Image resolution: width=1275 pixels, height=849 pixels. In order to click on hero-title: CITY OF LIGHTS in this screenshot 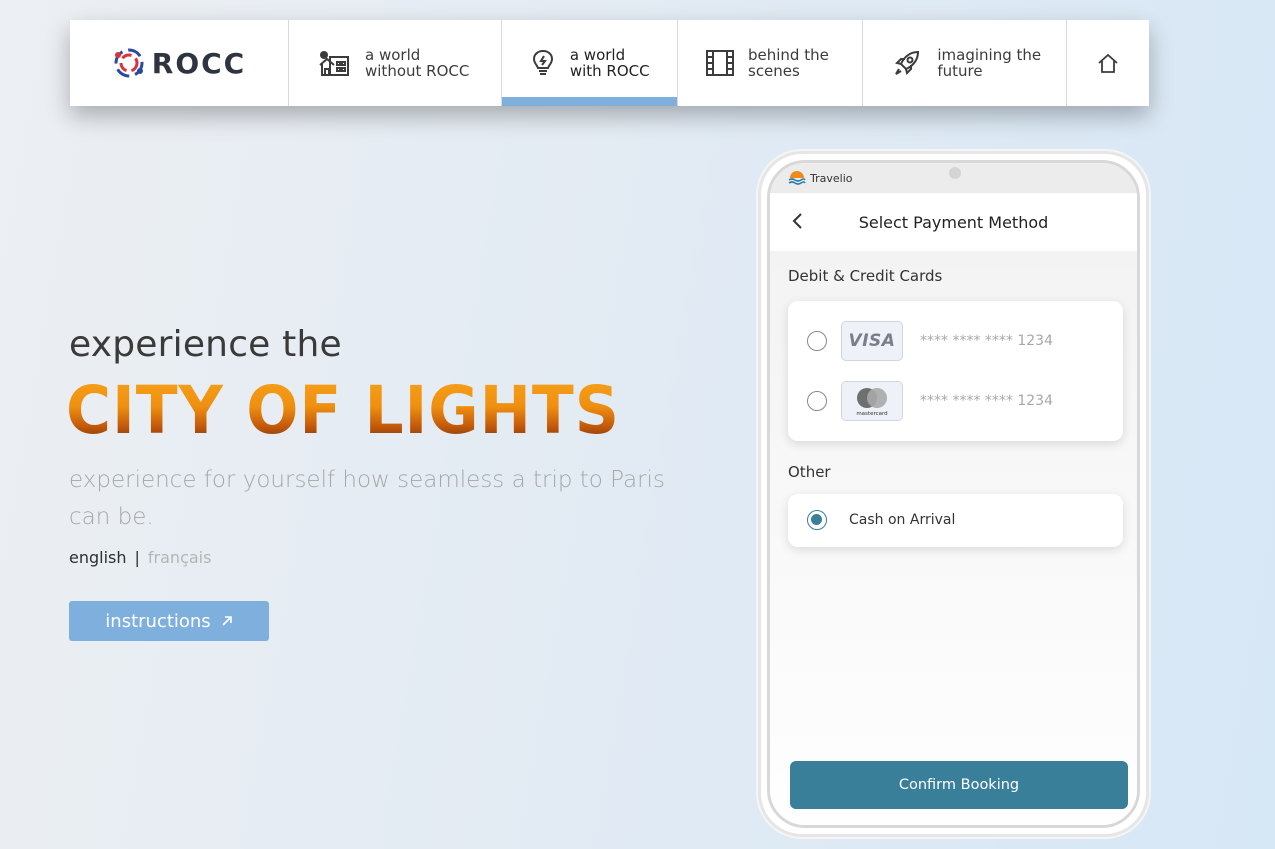, I will do `click(343, 410)`.